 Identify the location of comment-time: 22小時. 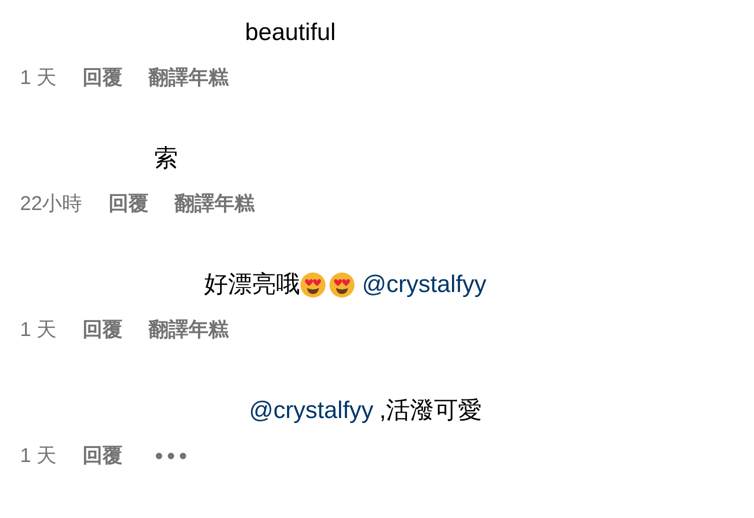
(51, 204).